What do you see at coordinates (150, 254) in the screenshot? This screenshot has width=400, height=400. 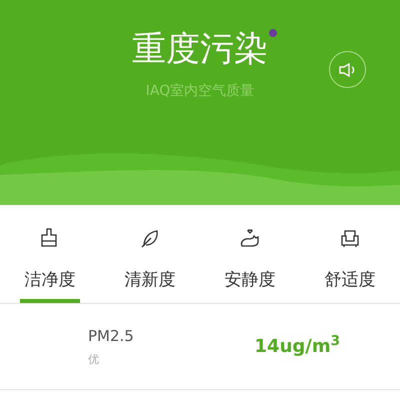 I see `tab: 清新度` at bounding box center [150, 254].